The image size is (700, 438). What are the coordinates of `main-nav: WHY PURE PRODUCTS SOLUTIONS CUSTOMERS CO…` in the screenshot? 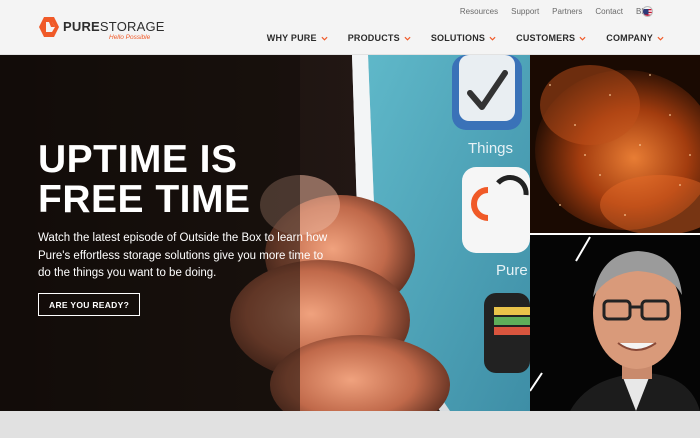 It's located at (465, 38).